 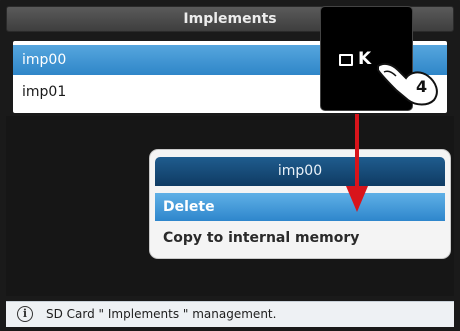 What do you see at coordinates (407, 84) in the screenshot?
I see `pointing-hand-icon: 4` at bounding box center [407, 84].